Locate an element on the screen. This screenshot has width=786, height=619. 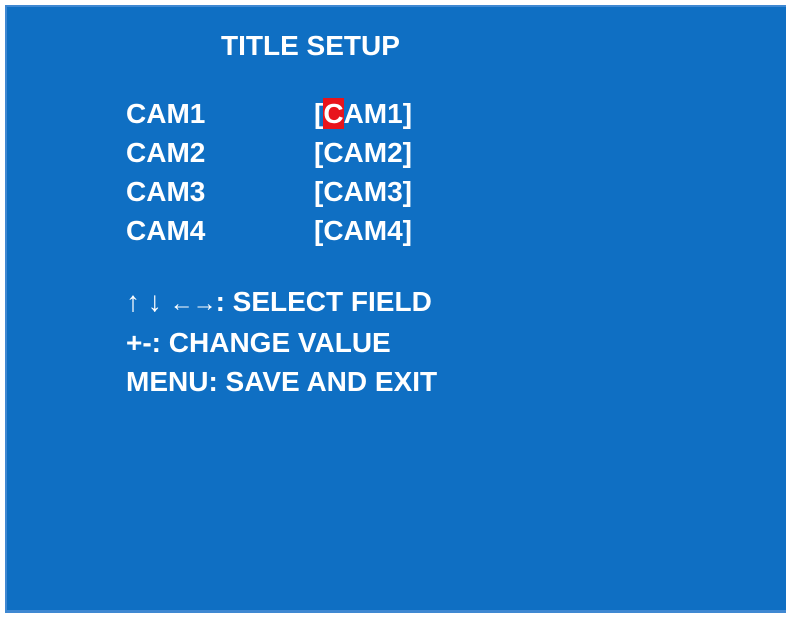
cam-label: CAM1 is located at coordinates (166, 113).